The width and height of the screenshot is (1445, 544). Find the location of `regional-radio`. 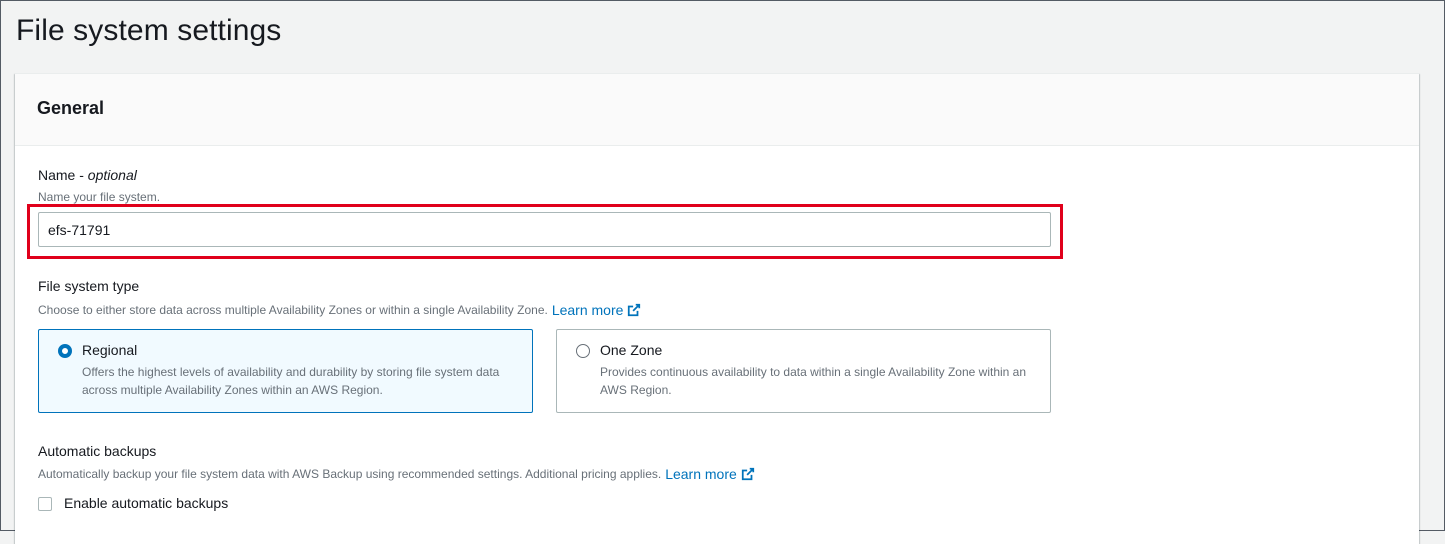

regional-radio is located at coordinates (65, 351).